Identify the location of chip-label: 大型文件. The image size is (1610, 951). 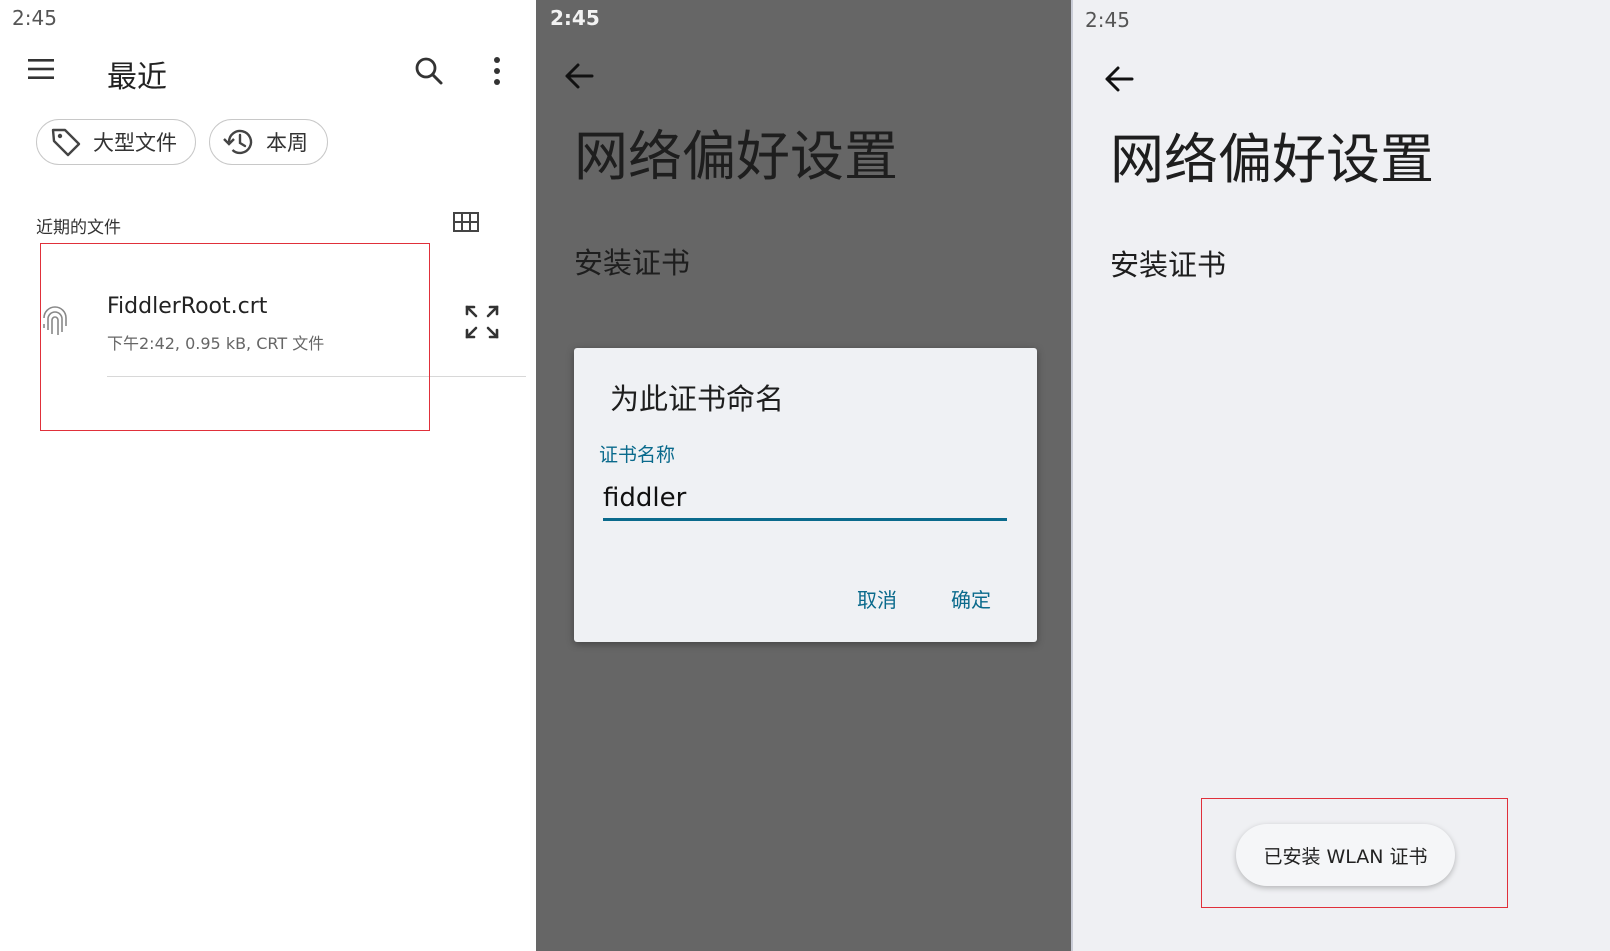
(135, 143).